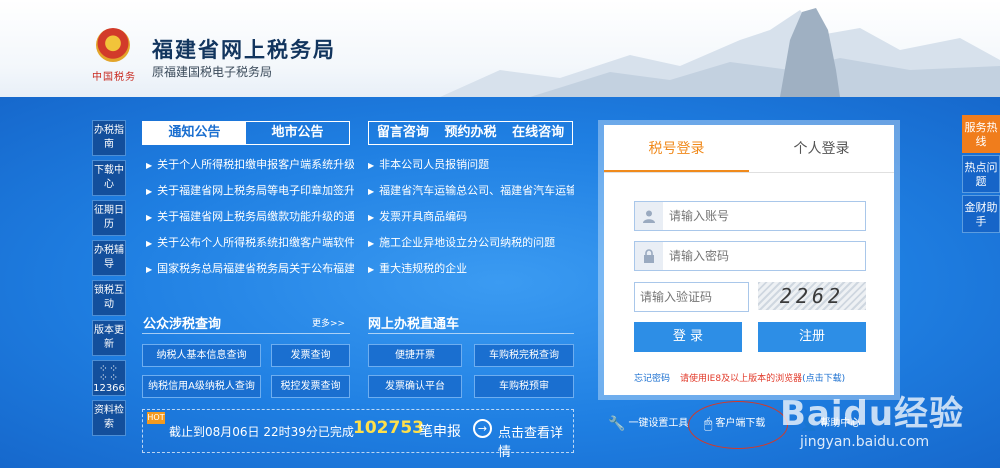 This screenshot has width=1000, height=468. Describe the element at coordinates (388, 428) in the screenshot. I see `stats-count: 102753` at that location.